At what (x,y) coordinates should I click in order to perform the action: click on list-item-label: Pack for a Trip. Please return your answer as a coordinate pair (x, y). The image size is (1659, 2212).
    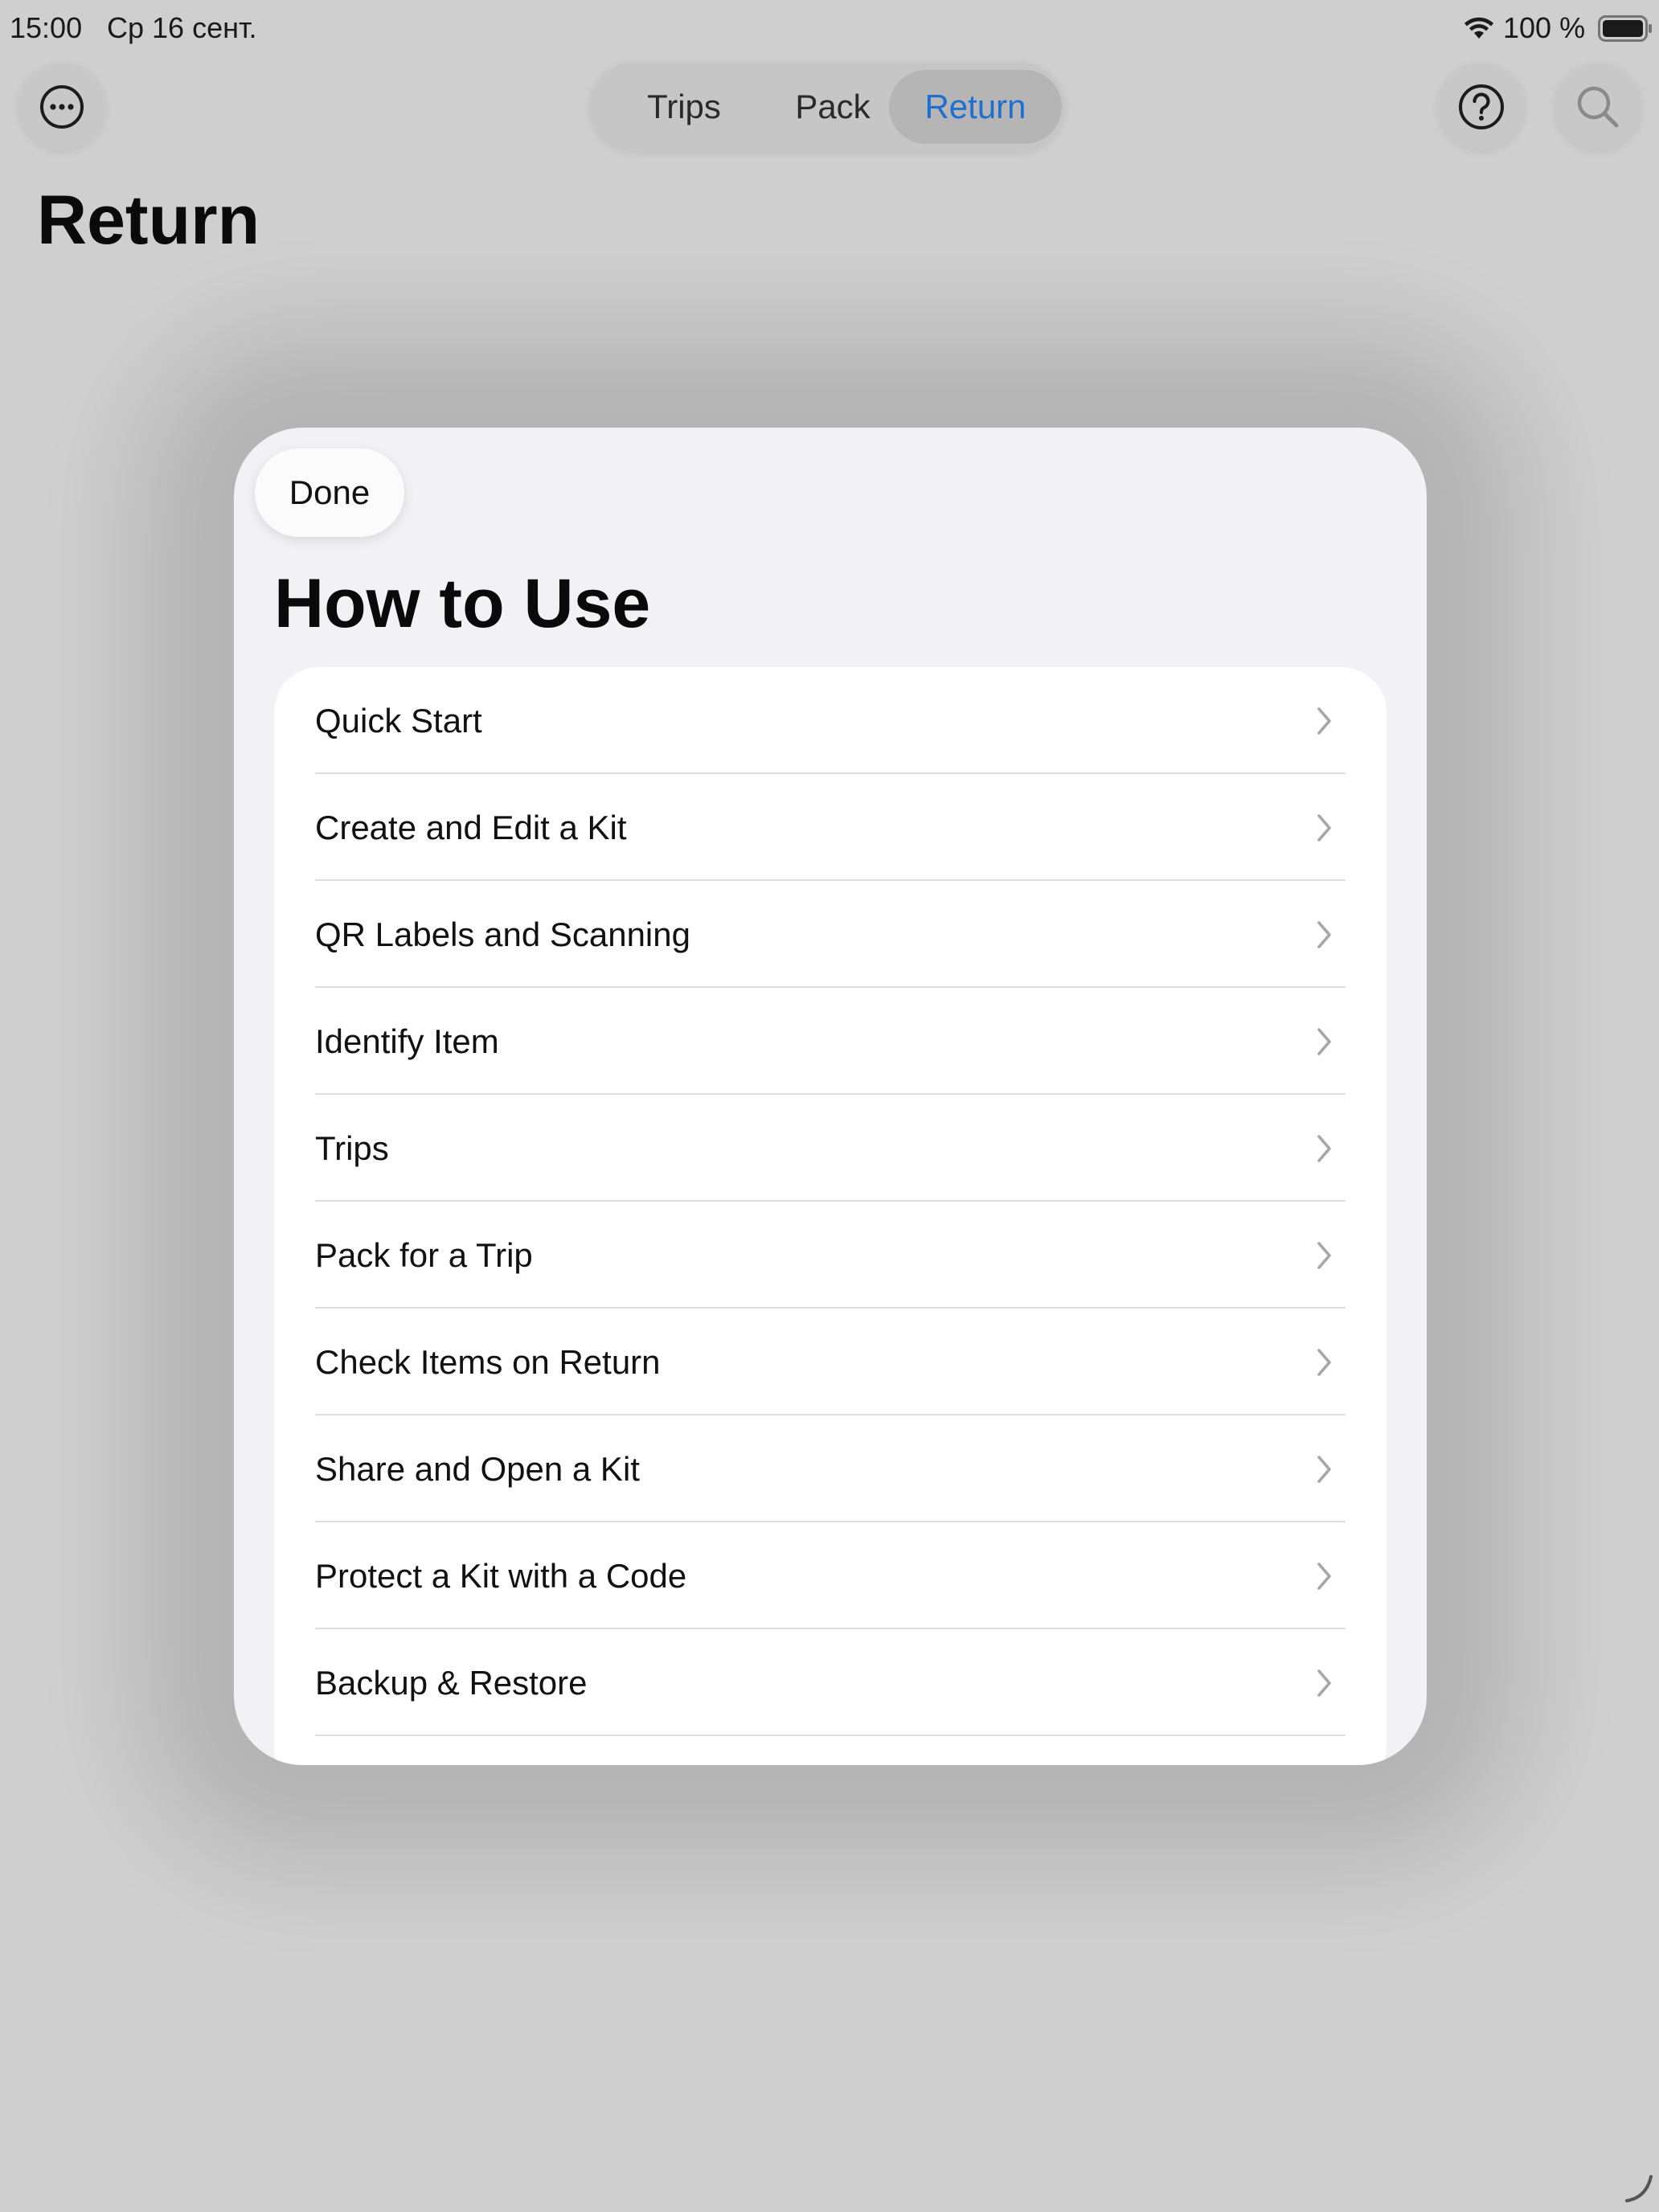
    Looking at the image, I should click on (424, 1255).